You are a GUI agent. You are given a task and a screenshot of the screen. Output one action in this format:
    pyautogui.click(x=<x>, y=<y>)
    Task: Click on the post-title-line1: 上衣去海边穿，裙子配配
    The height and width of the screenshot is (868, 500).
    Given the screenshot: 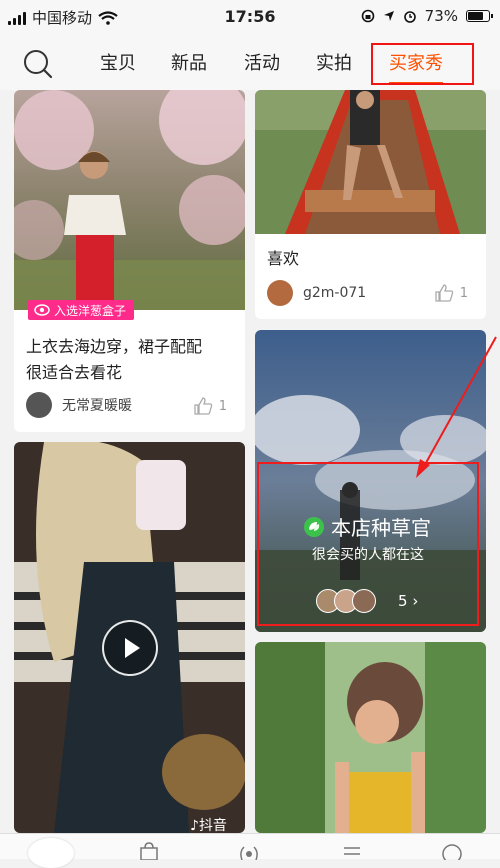 What is the action you would take?
    pyautogui.click(x=114, y=346)
    